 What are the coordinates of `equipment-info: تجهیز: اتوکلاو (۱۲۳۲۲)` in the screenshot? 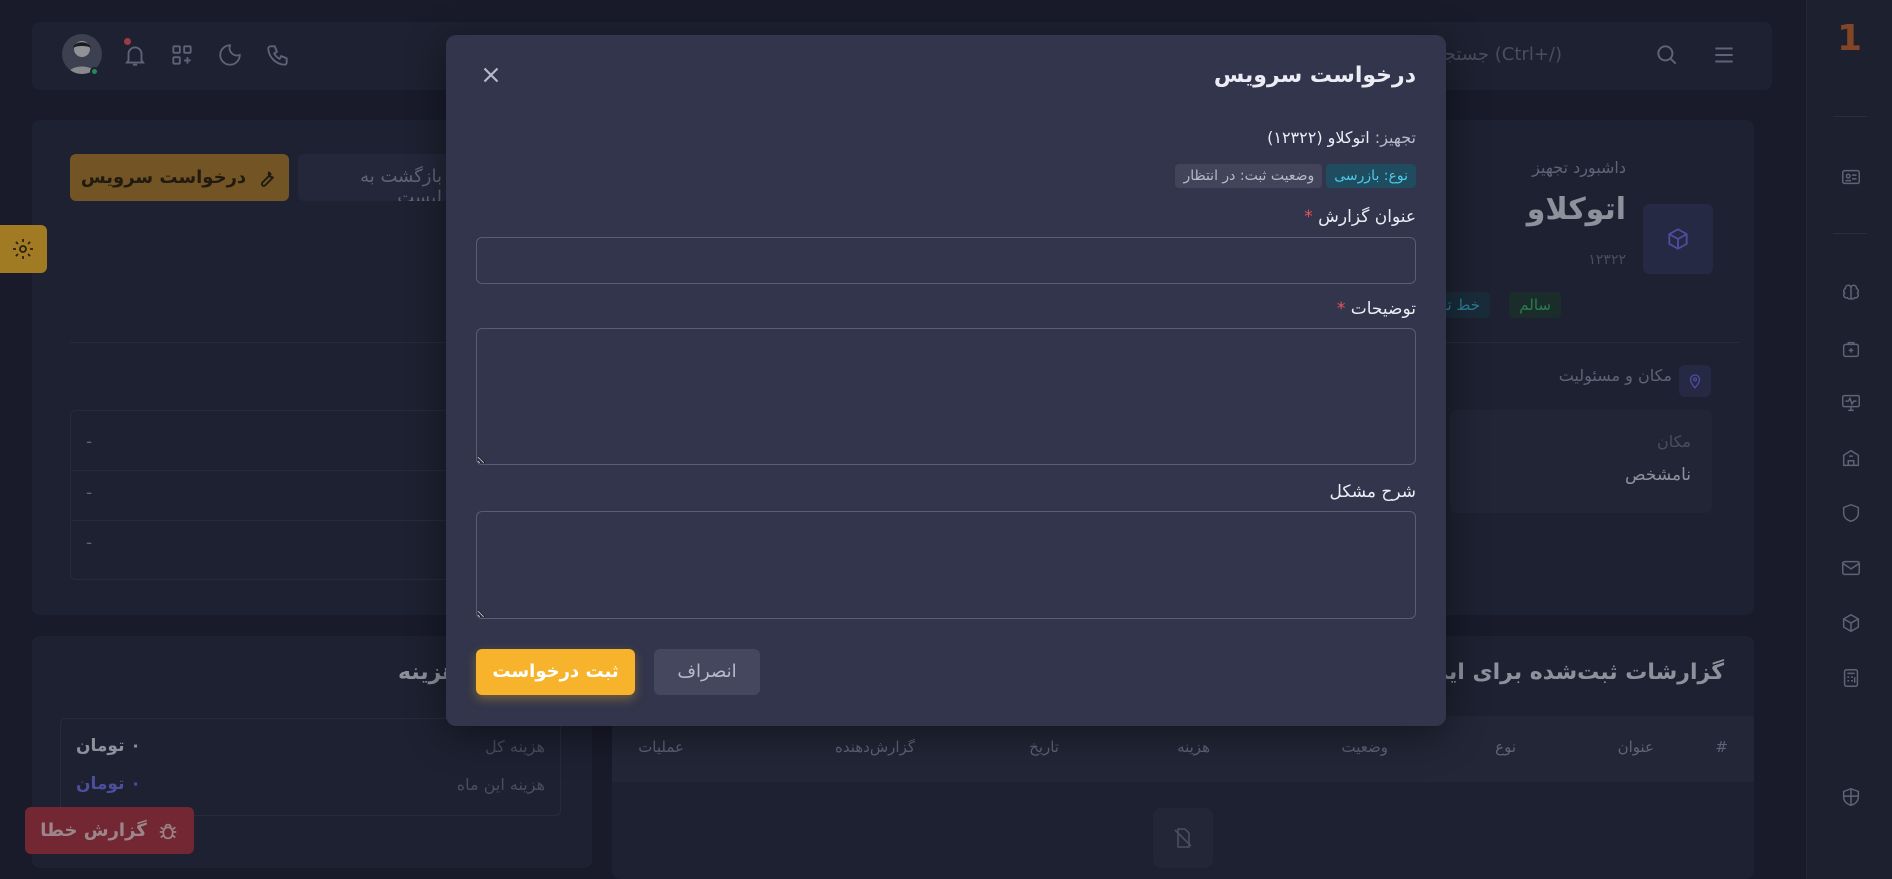 It's located at (1341, 137).